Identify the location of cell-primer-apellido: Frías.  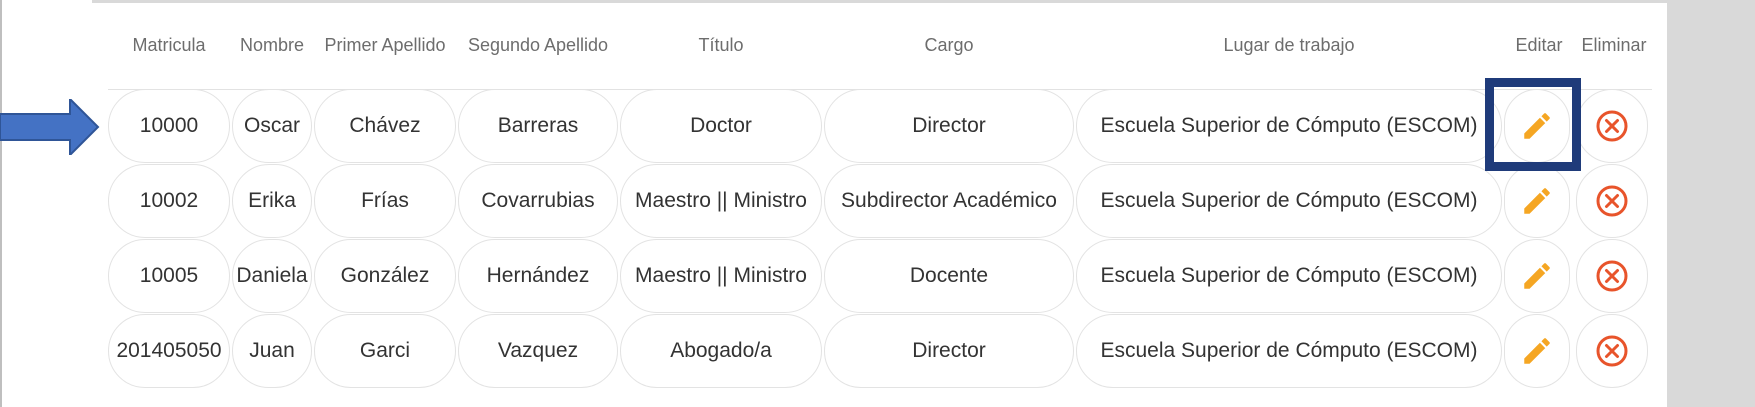
(385, 201).